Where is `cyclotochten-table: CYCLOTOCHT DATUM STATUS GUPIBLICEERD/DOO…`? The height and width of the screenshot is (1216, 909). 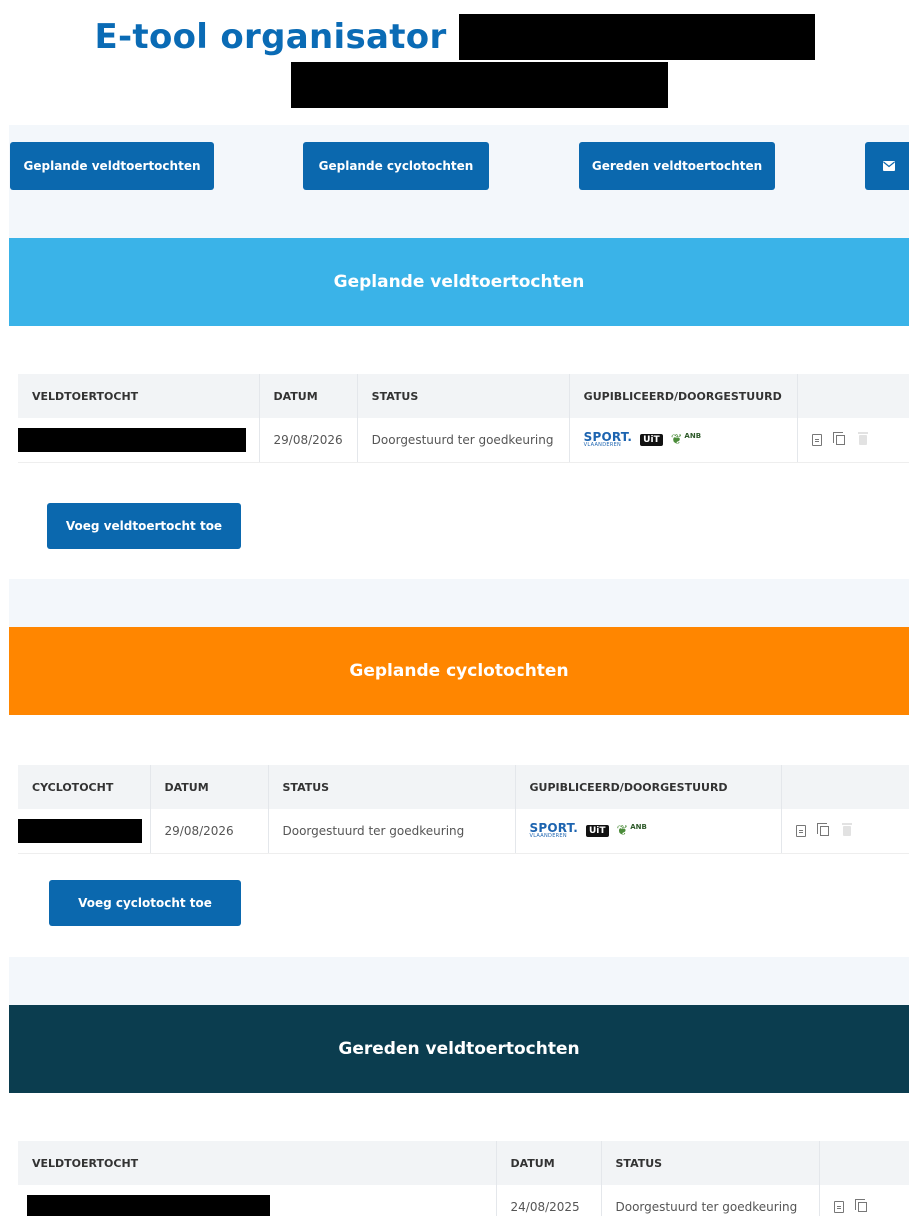
cyclotochten-table: CYCLOTOCHT DATUM STATUS GUPIBLICEERD/DOO… is located at coordinates (463, 809).